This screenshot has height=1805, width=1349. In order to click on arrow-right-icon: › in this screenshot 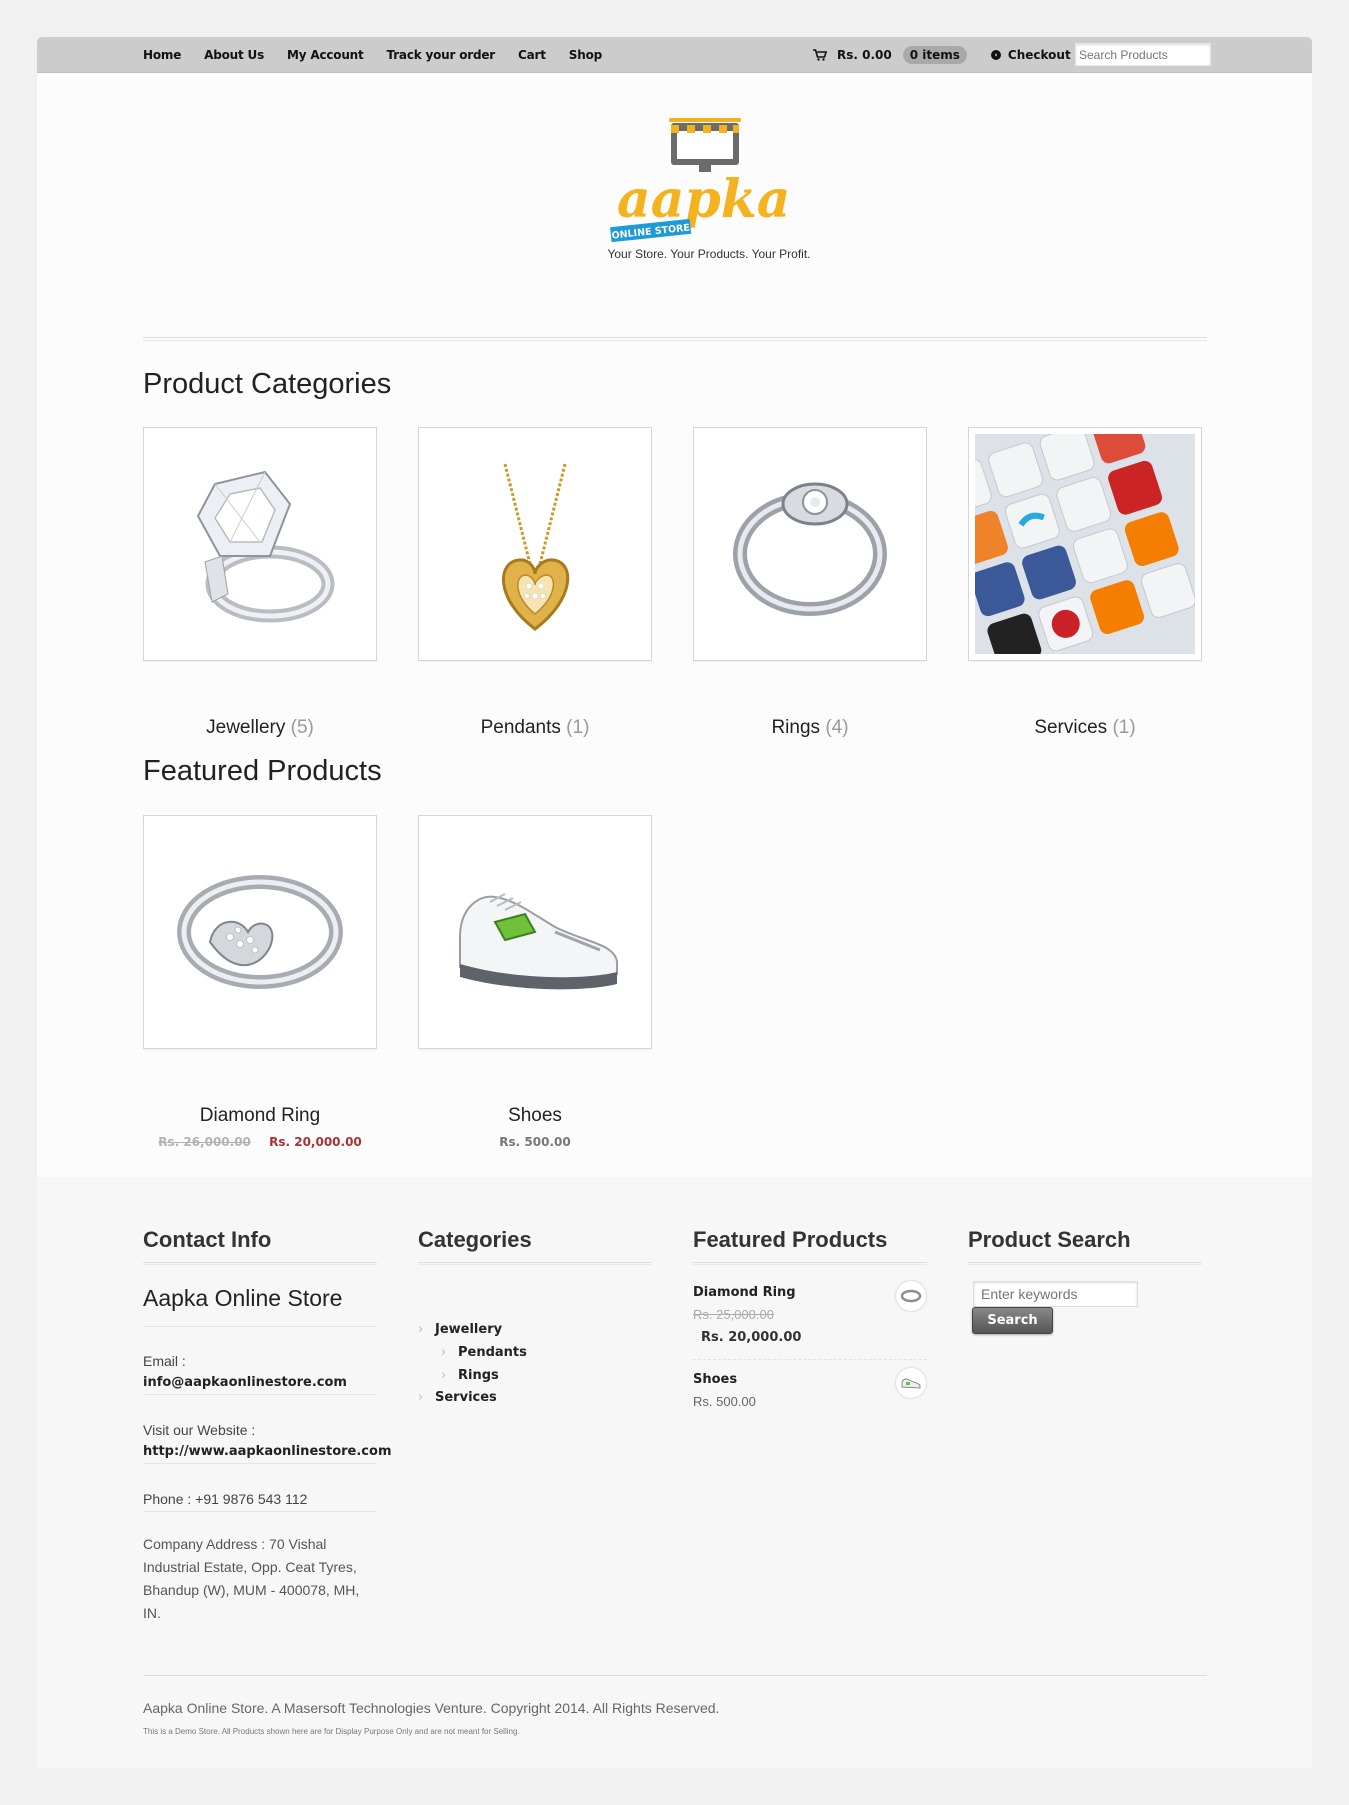, I will do `click(995, 55)`.